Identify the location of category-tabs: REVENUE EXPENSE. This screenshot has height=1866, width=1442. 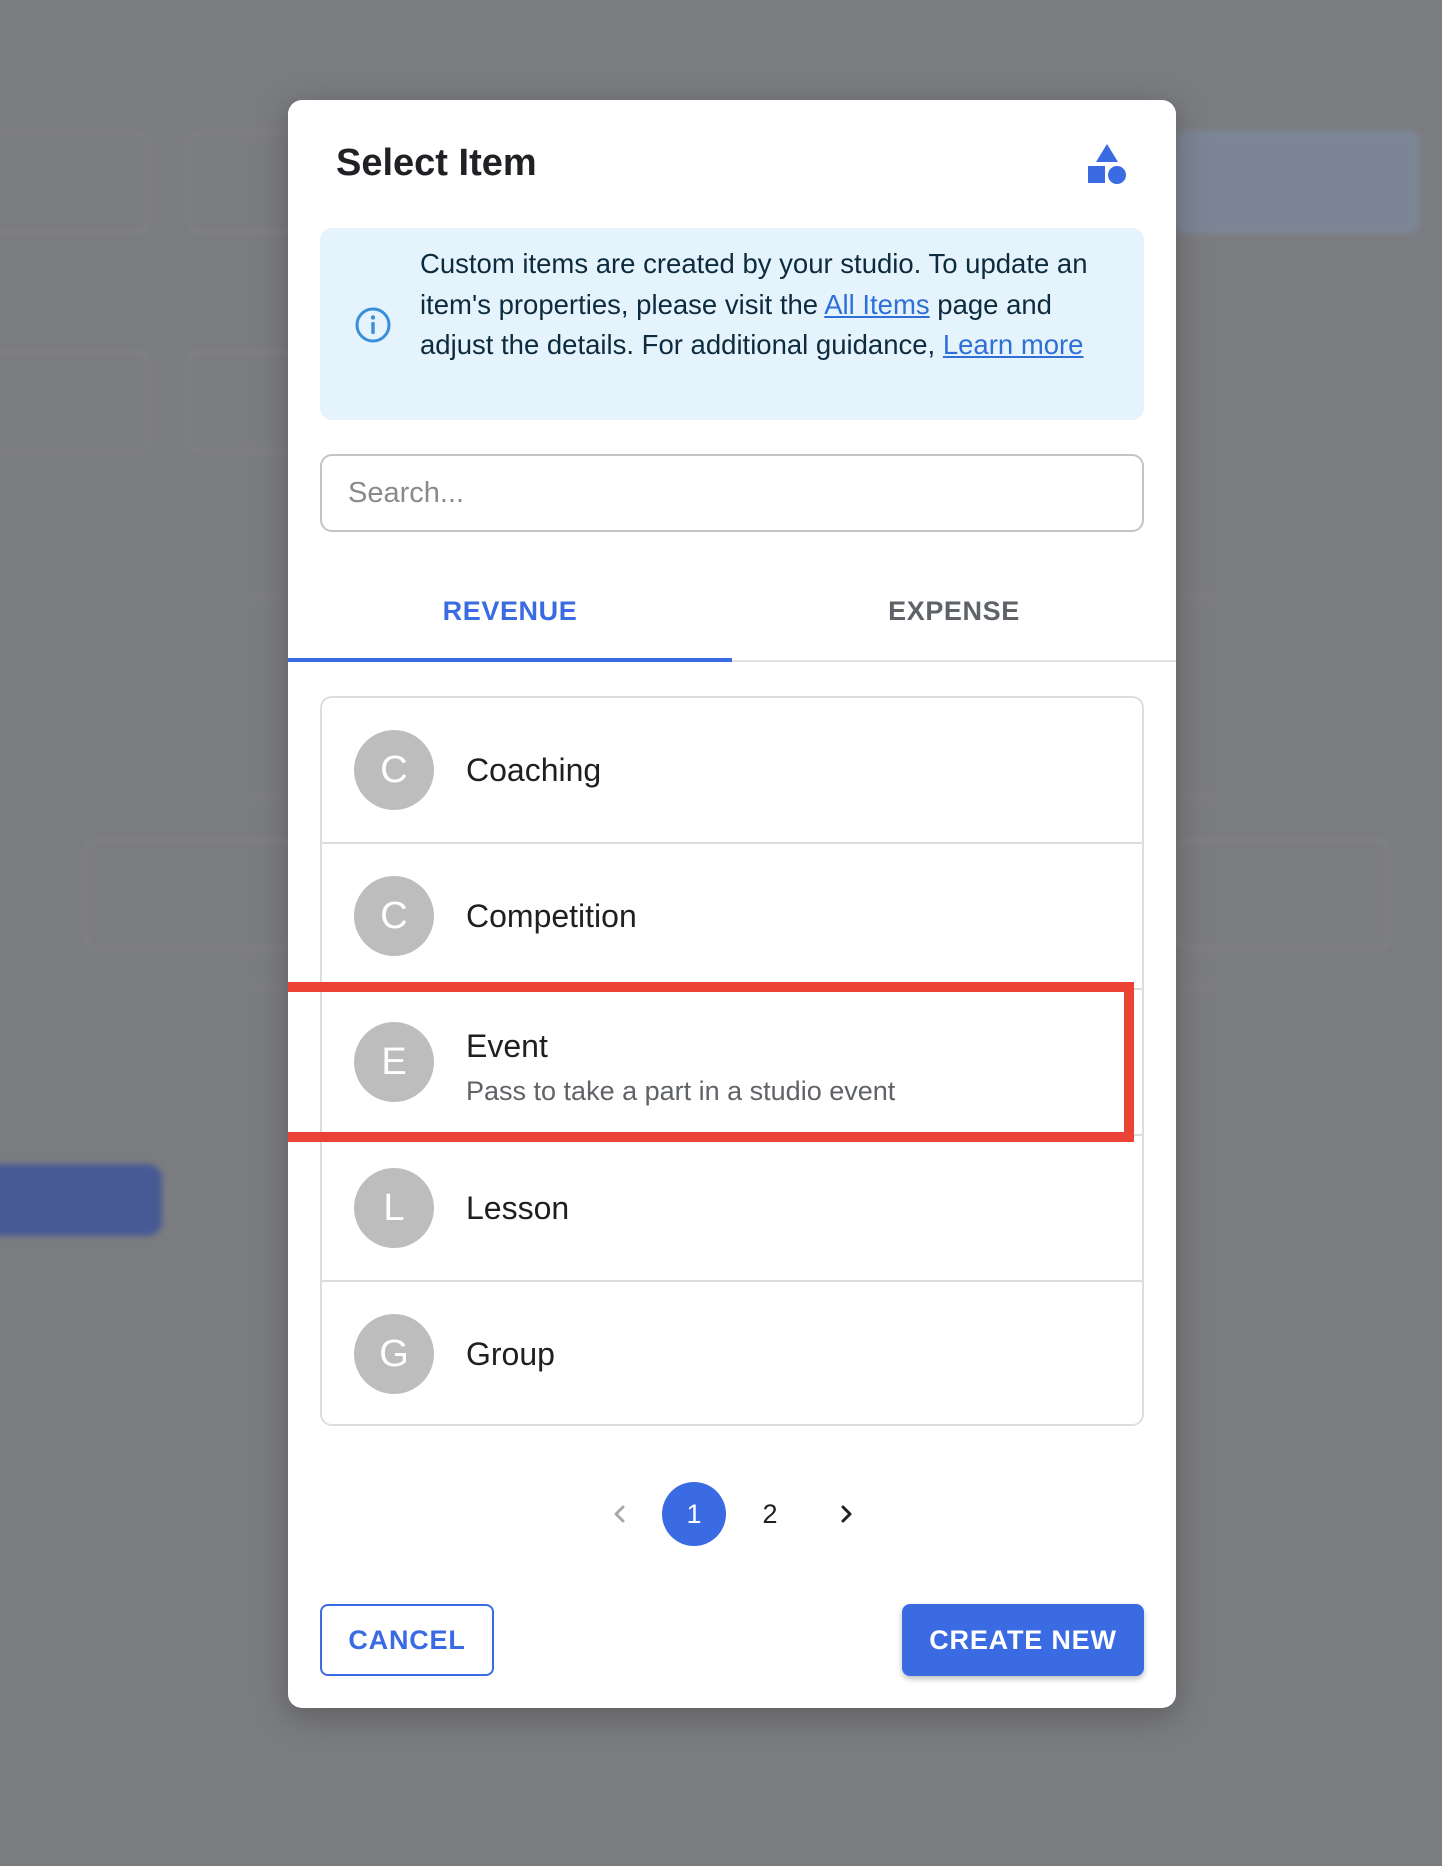
(732, 612).